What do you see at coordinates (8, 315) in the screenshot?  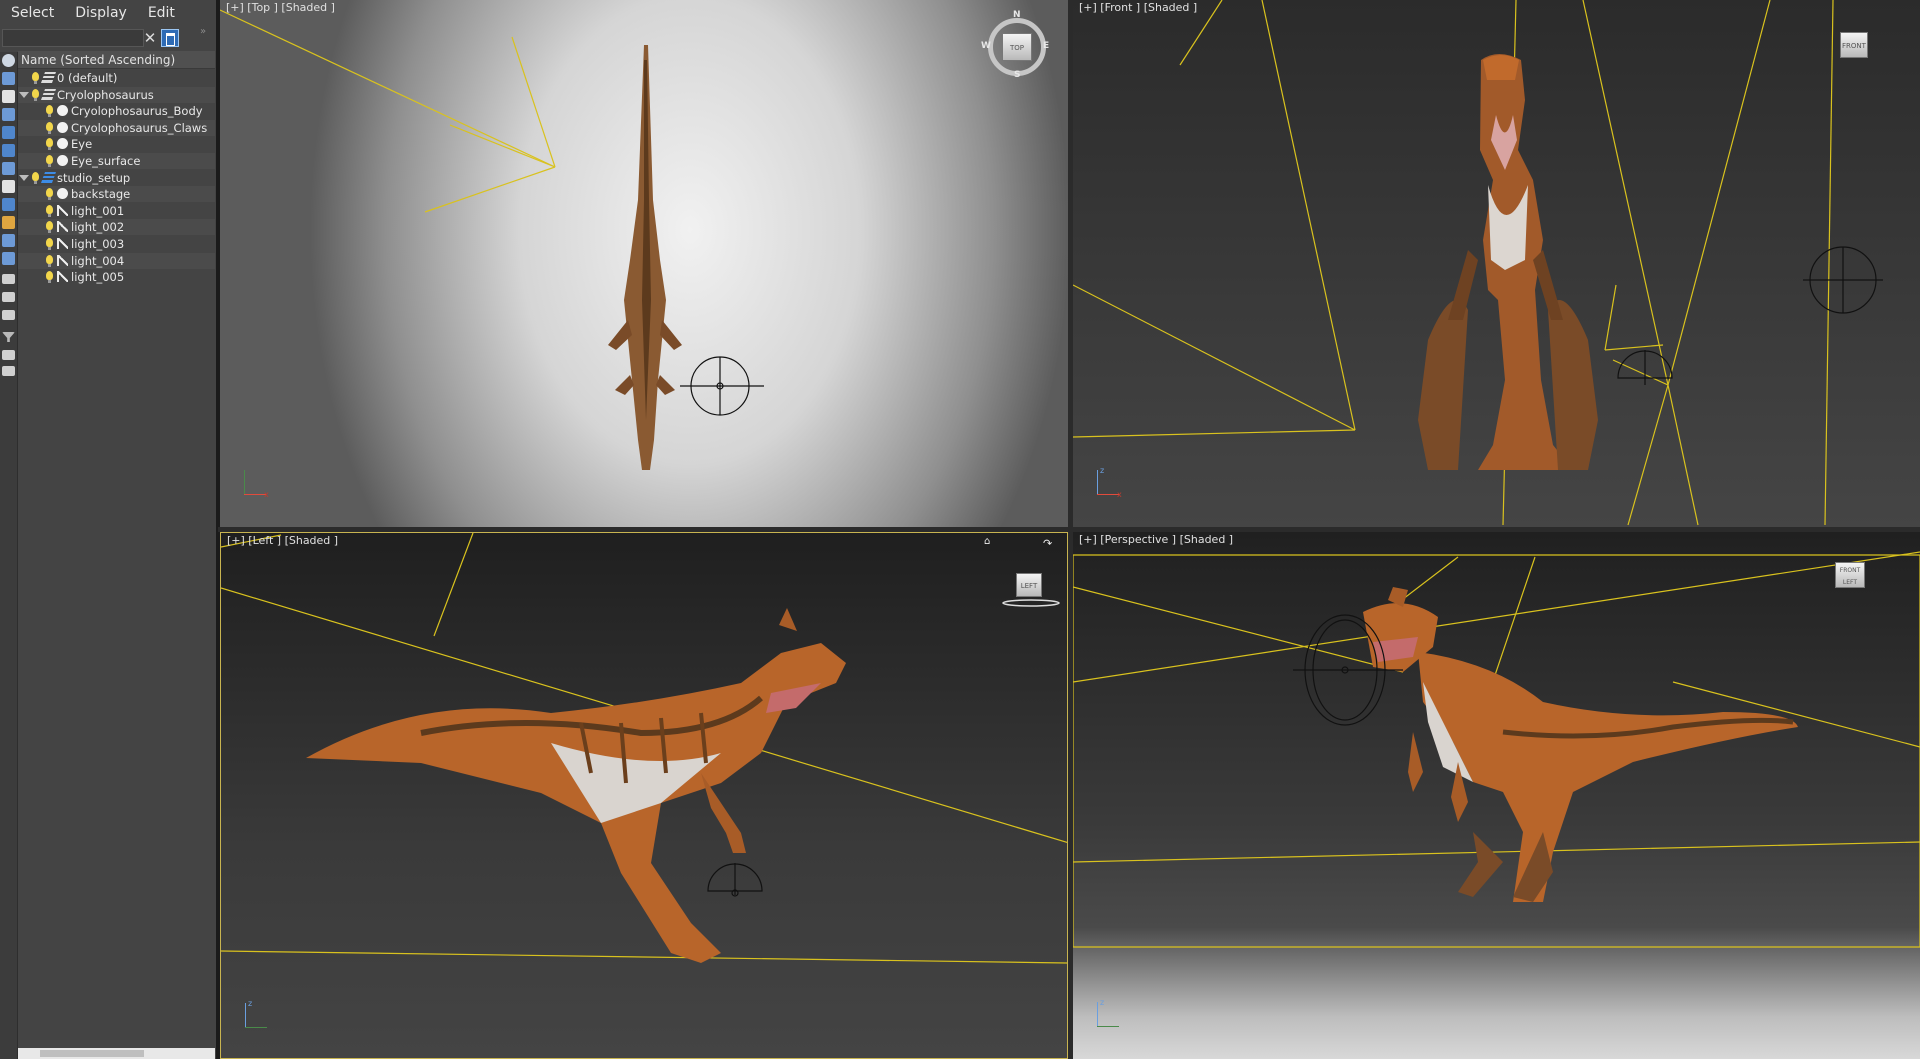 I see `display-invert-icon` at bounding box center [8, 315].